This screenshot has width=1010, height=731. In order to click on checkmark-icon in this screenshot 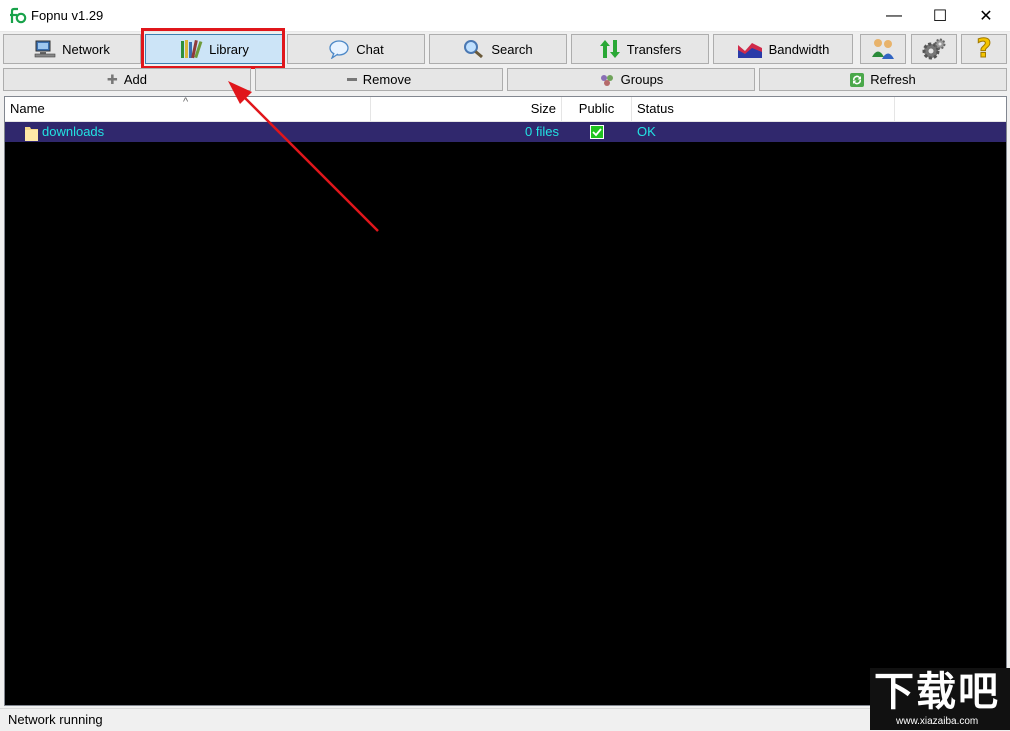, I will do `click(597, 132)`.